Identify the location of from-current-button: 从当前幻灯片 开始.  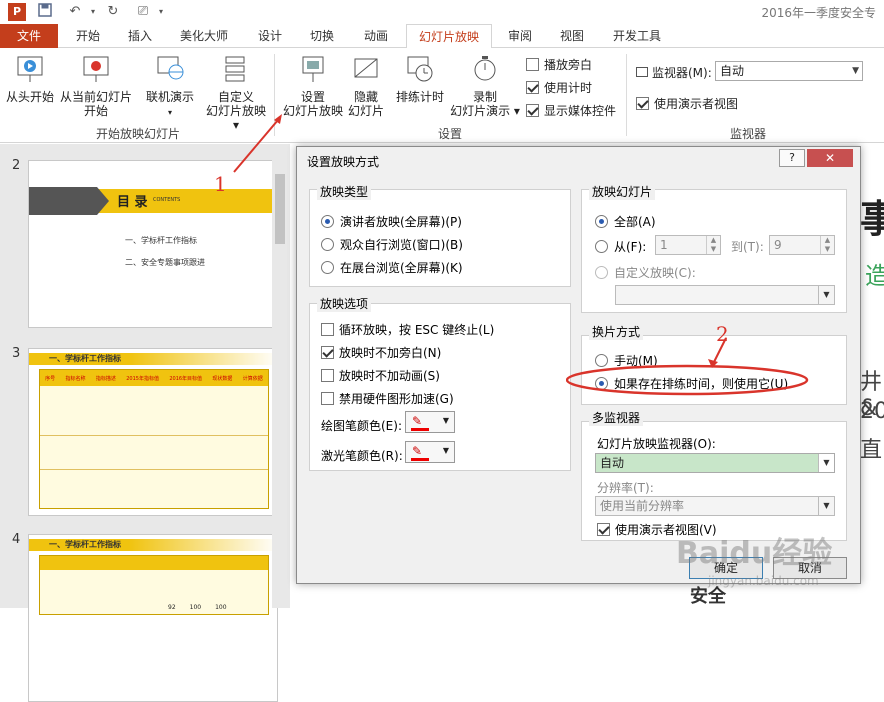
(96, 86).